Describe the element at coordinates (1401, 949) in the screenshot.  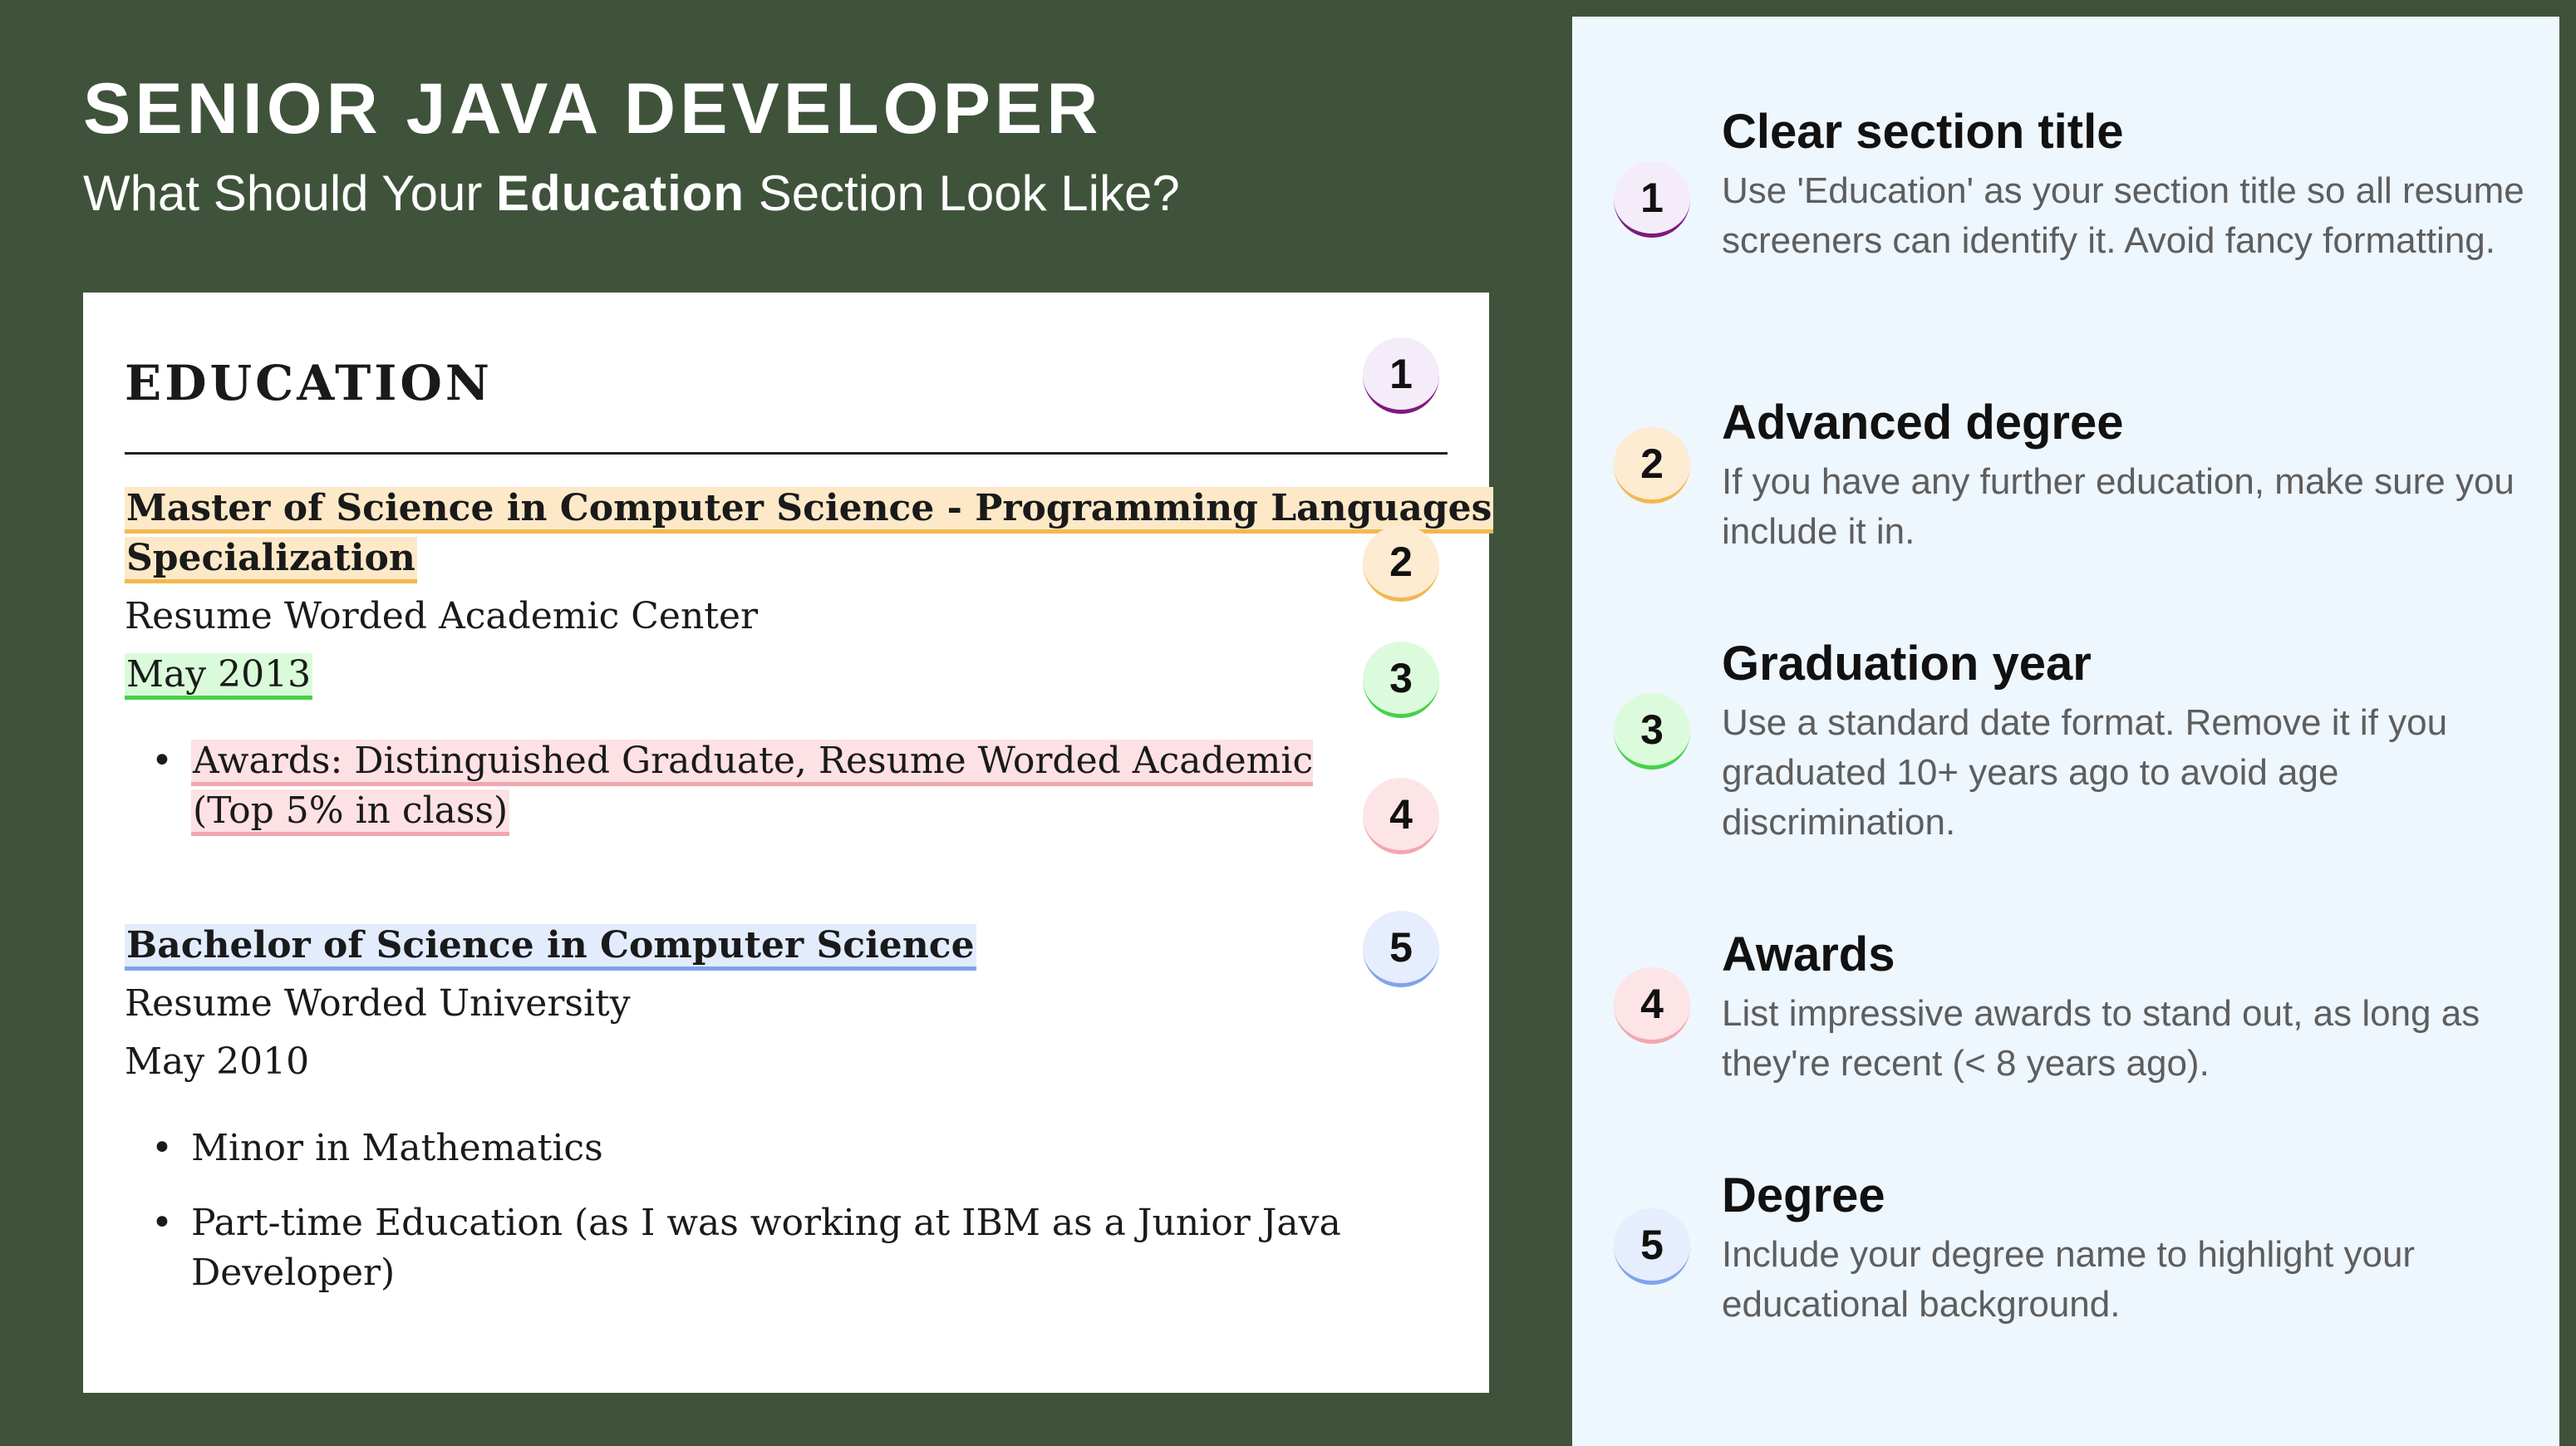
I see `badge-5: 5` at that location.